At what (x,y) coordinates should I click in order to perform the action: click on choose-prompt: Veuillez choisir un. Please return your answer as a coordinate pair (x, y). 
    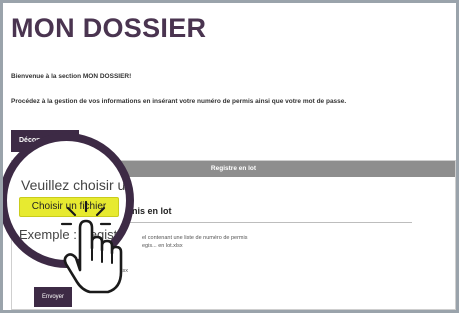
    Looking at the image, I should click on (77, 185).